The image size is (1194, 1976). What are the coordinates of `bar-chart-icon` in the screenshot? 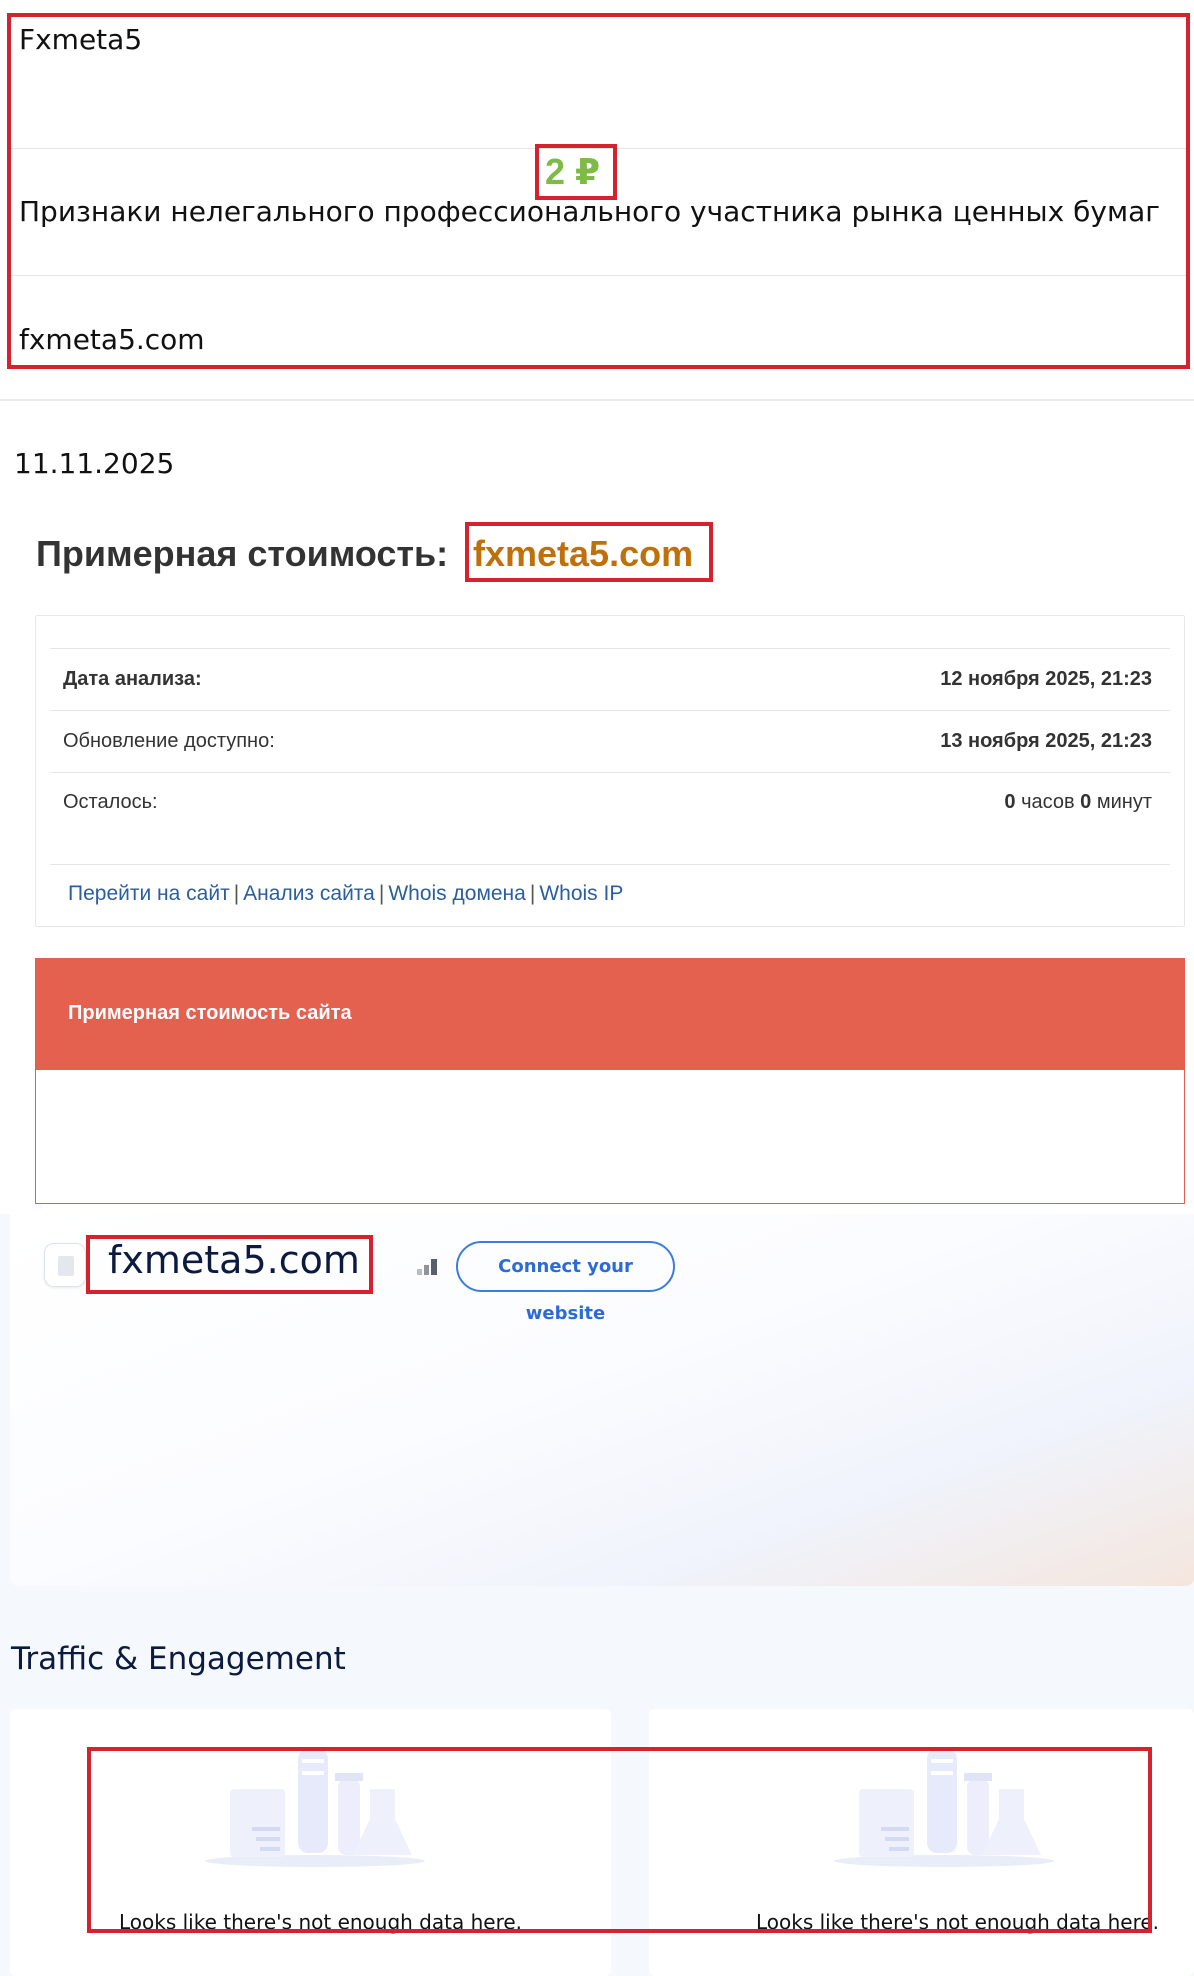 It's located at (427, 1267).